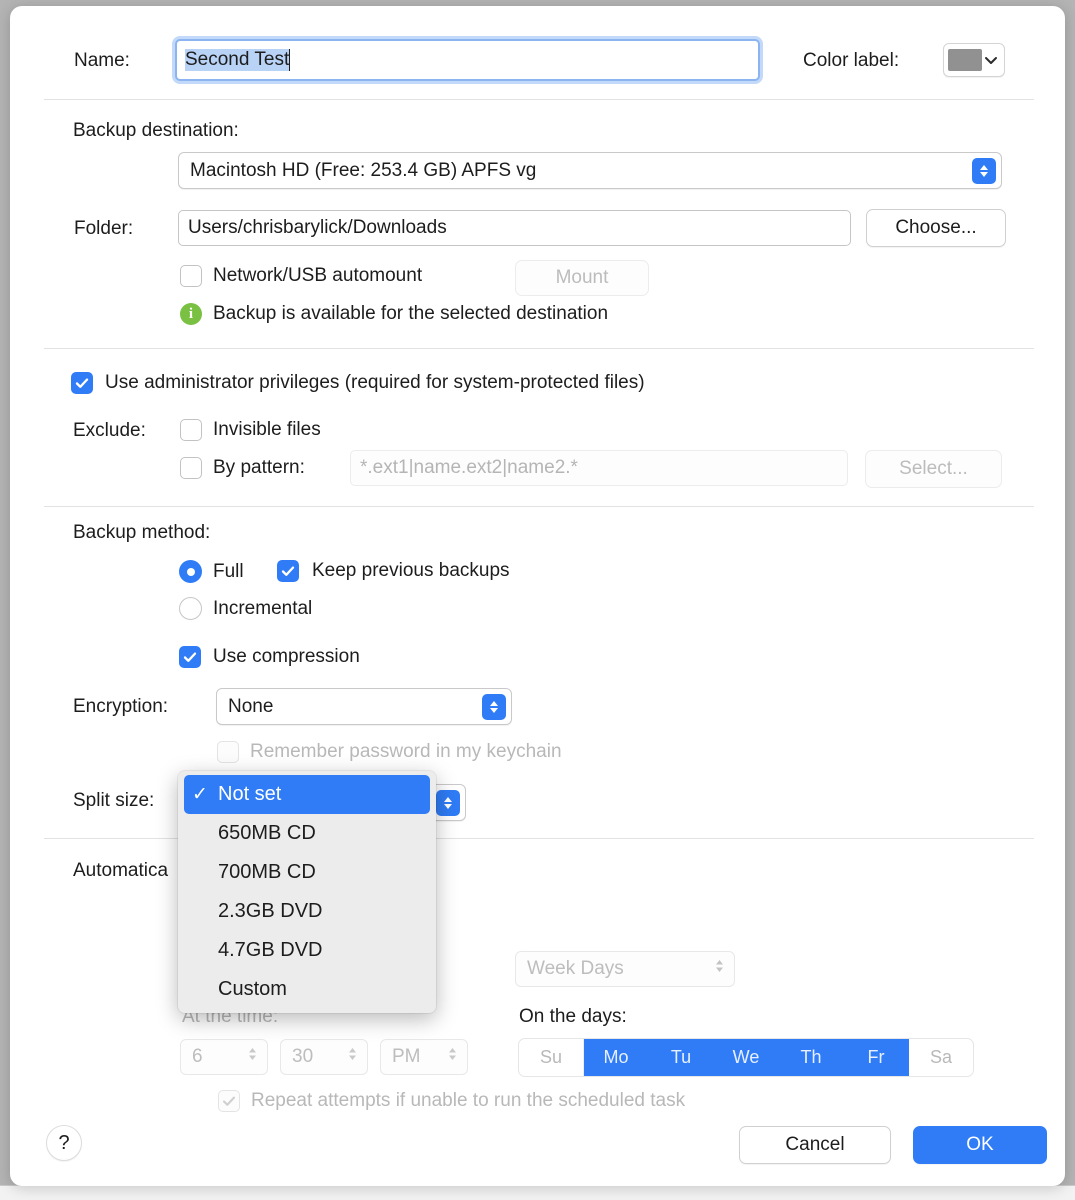  I want to click on menu-item-custom: Custom, so click(307, 989).